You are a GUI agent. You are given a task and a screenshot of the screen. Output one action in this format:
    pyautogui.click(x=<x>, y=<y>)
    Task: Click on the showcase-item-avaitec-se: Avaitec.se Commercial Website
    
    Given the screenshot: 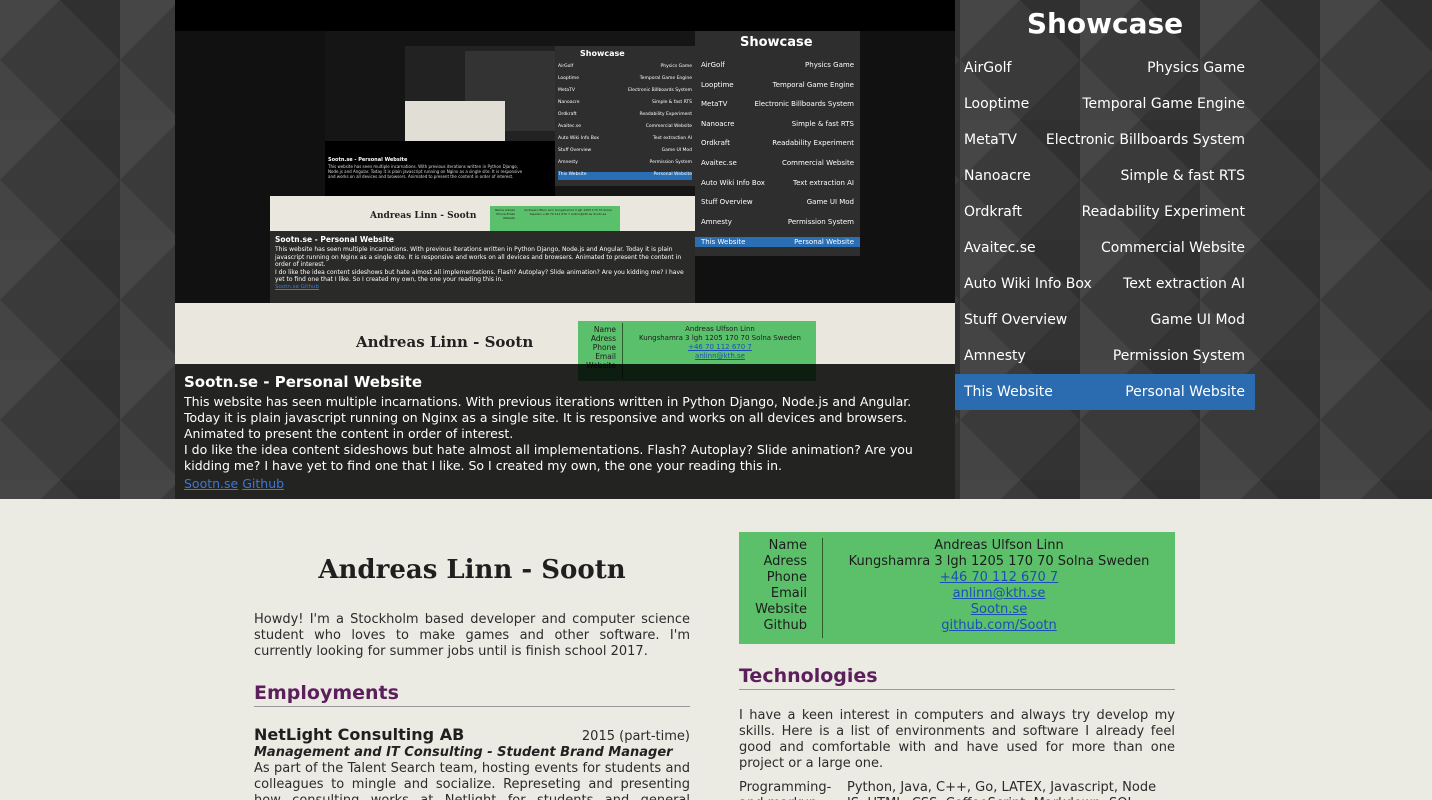 What is the action you would take?
    pyautogui.click(x=1105, y=248)
    